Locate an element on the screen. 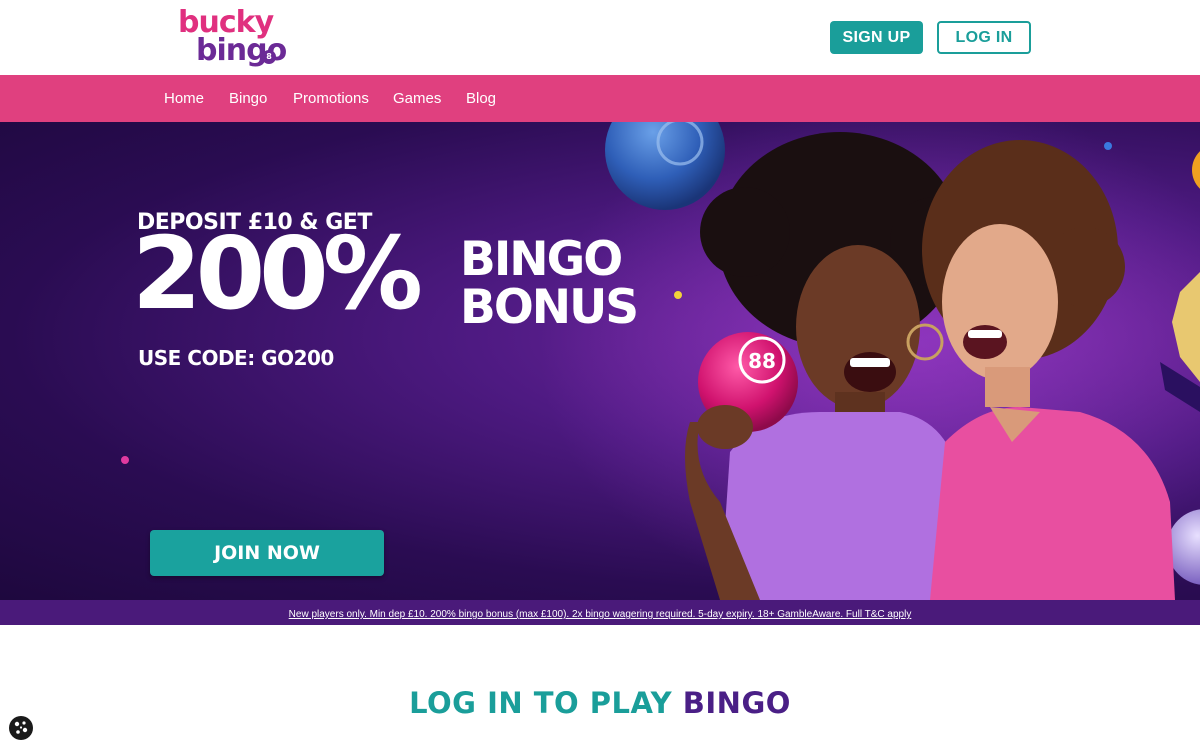 This screenshot has height=750, width=1200. nav-item-promotions: Promotions is located at coordinates (331, 98).